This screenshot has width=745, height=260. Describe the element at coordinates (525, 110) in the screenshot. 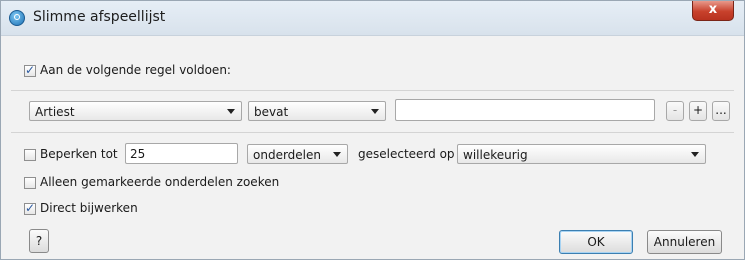

I see `rule-value-input` at that location.